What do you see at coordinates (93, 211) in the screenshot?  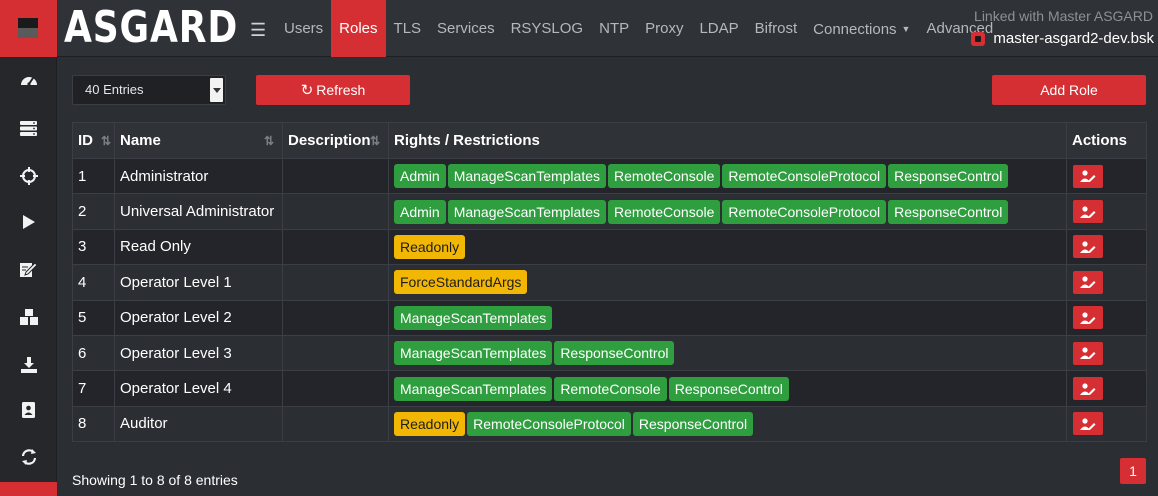 I see `cell-id: 2` at bounding box center [93, 211].